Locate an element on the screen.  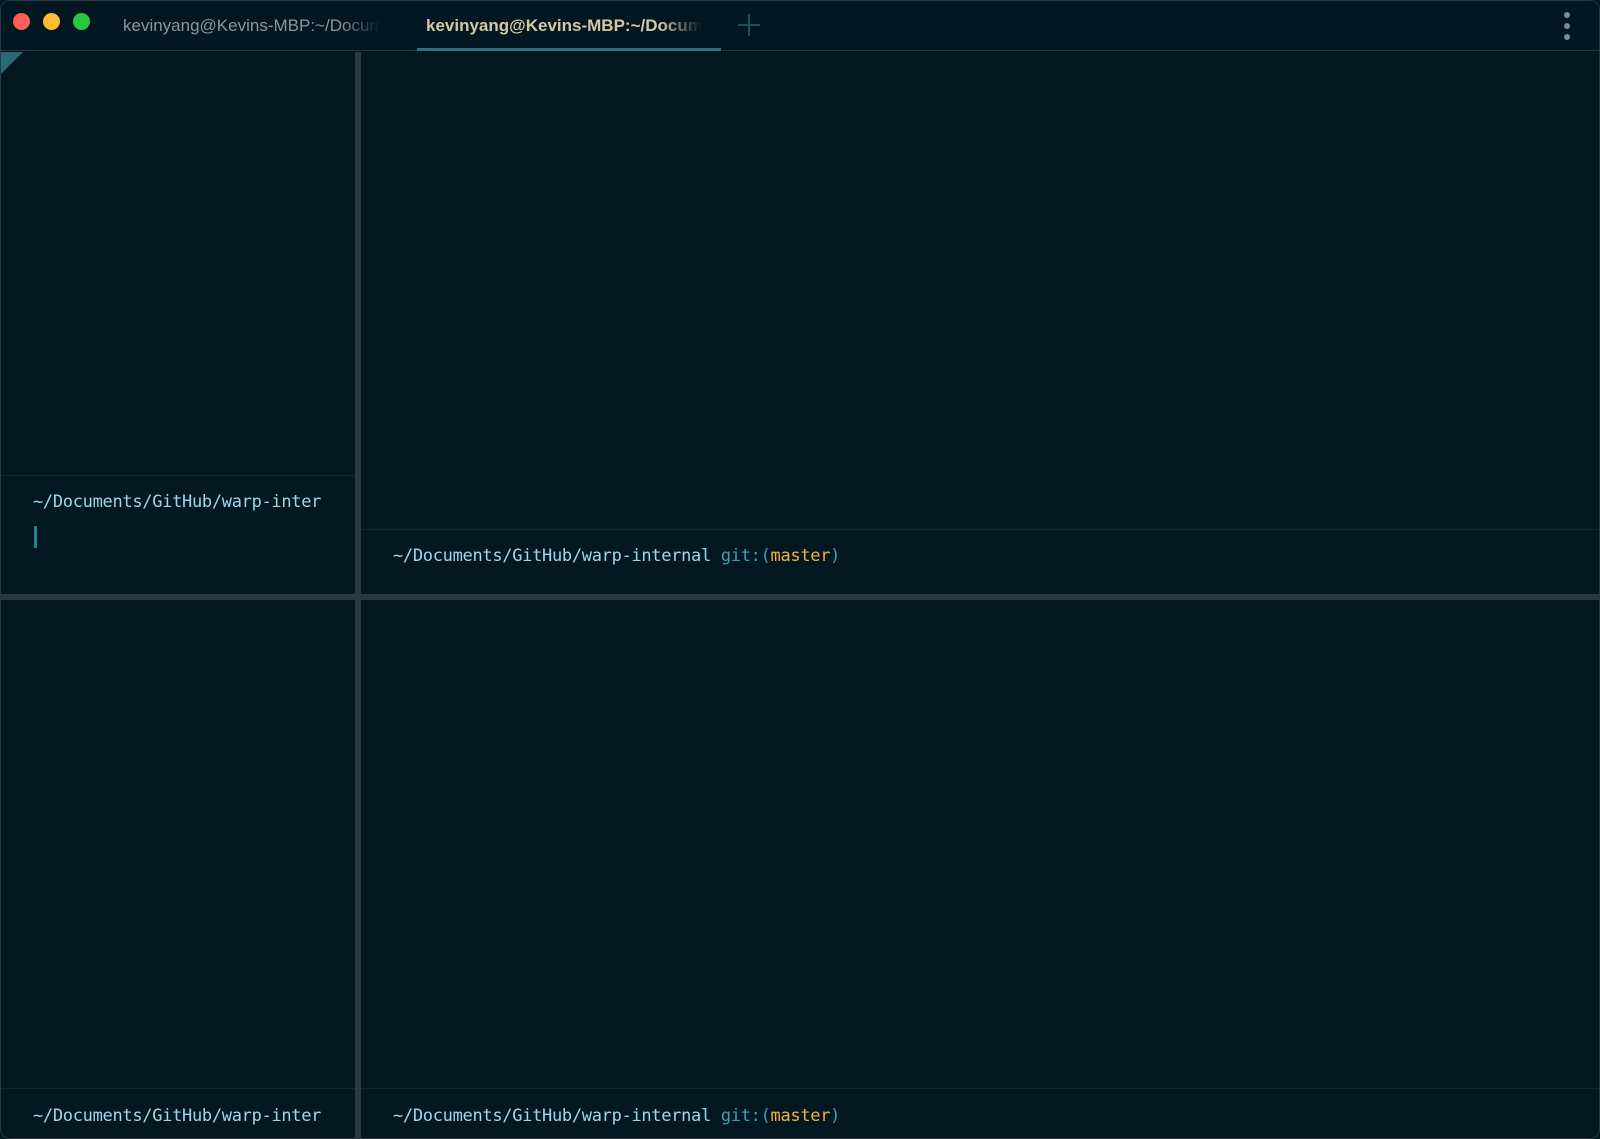
vertical-ellipsis-icon is located at coordinates (1567, 26).